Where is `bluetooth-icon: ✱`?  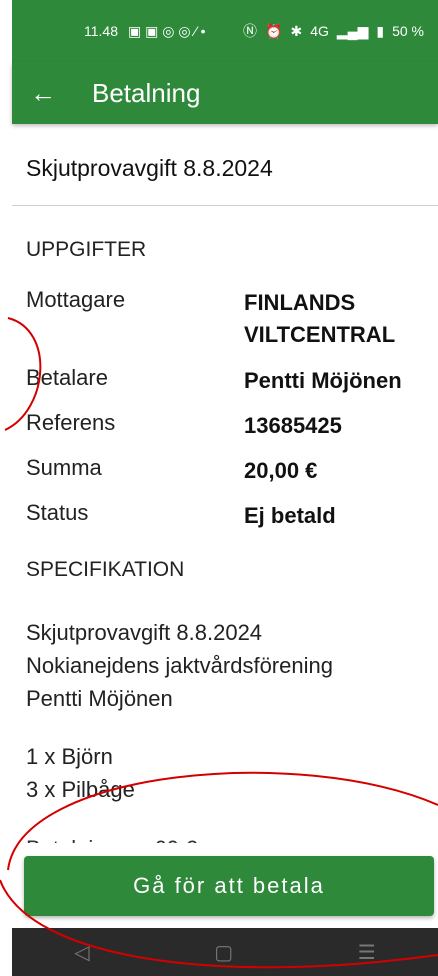 bluetooth-icon: ✱ is located at coordinates (296, 30).